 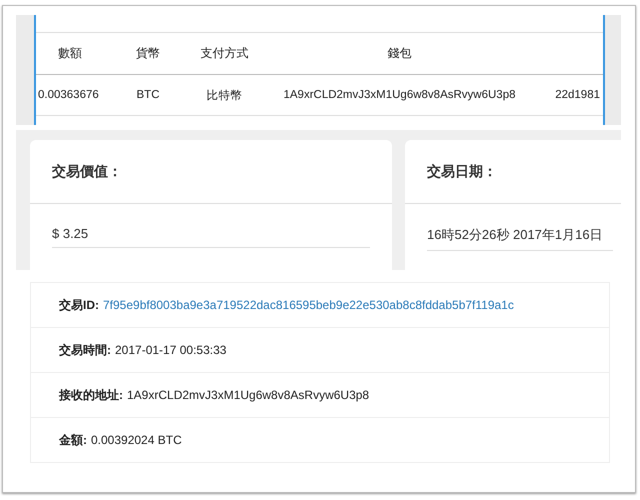 I want to click on detail-label: 交易ID:, so click(x=79, y=305).